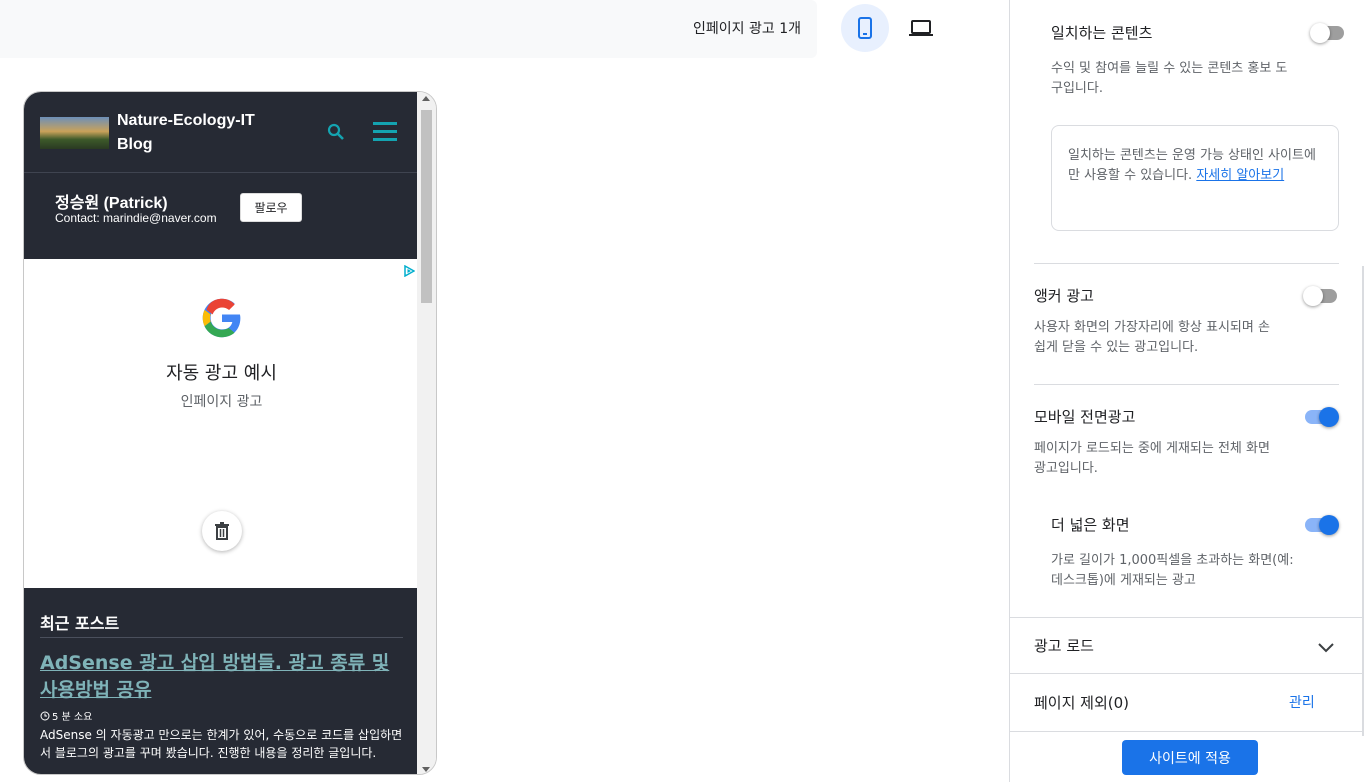  Describe the element at coordinates (221, 402) in the screenshot. I see `ad-sample-subtitle: 인페이지 광고` at that location.